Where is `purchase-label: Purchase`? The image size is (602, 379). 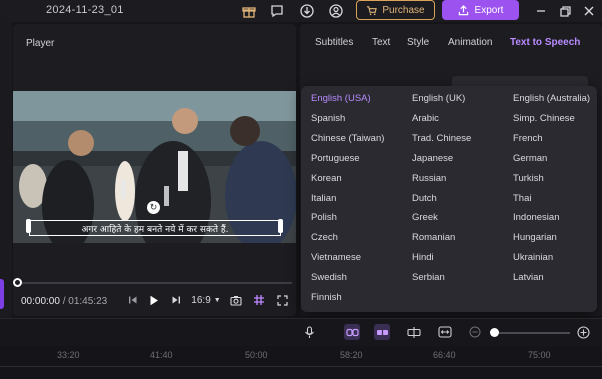 purchase-label: Purchase is located at coordinates (403, 10).